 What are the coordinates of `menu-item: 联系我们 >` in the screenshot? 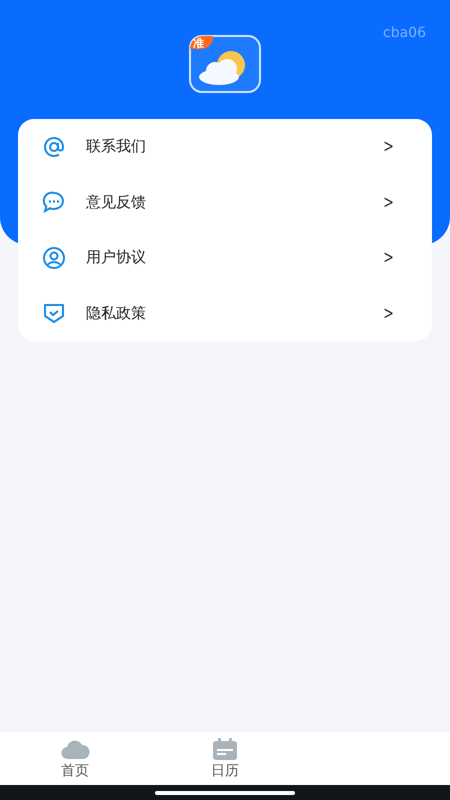 It's located at (225, 146).